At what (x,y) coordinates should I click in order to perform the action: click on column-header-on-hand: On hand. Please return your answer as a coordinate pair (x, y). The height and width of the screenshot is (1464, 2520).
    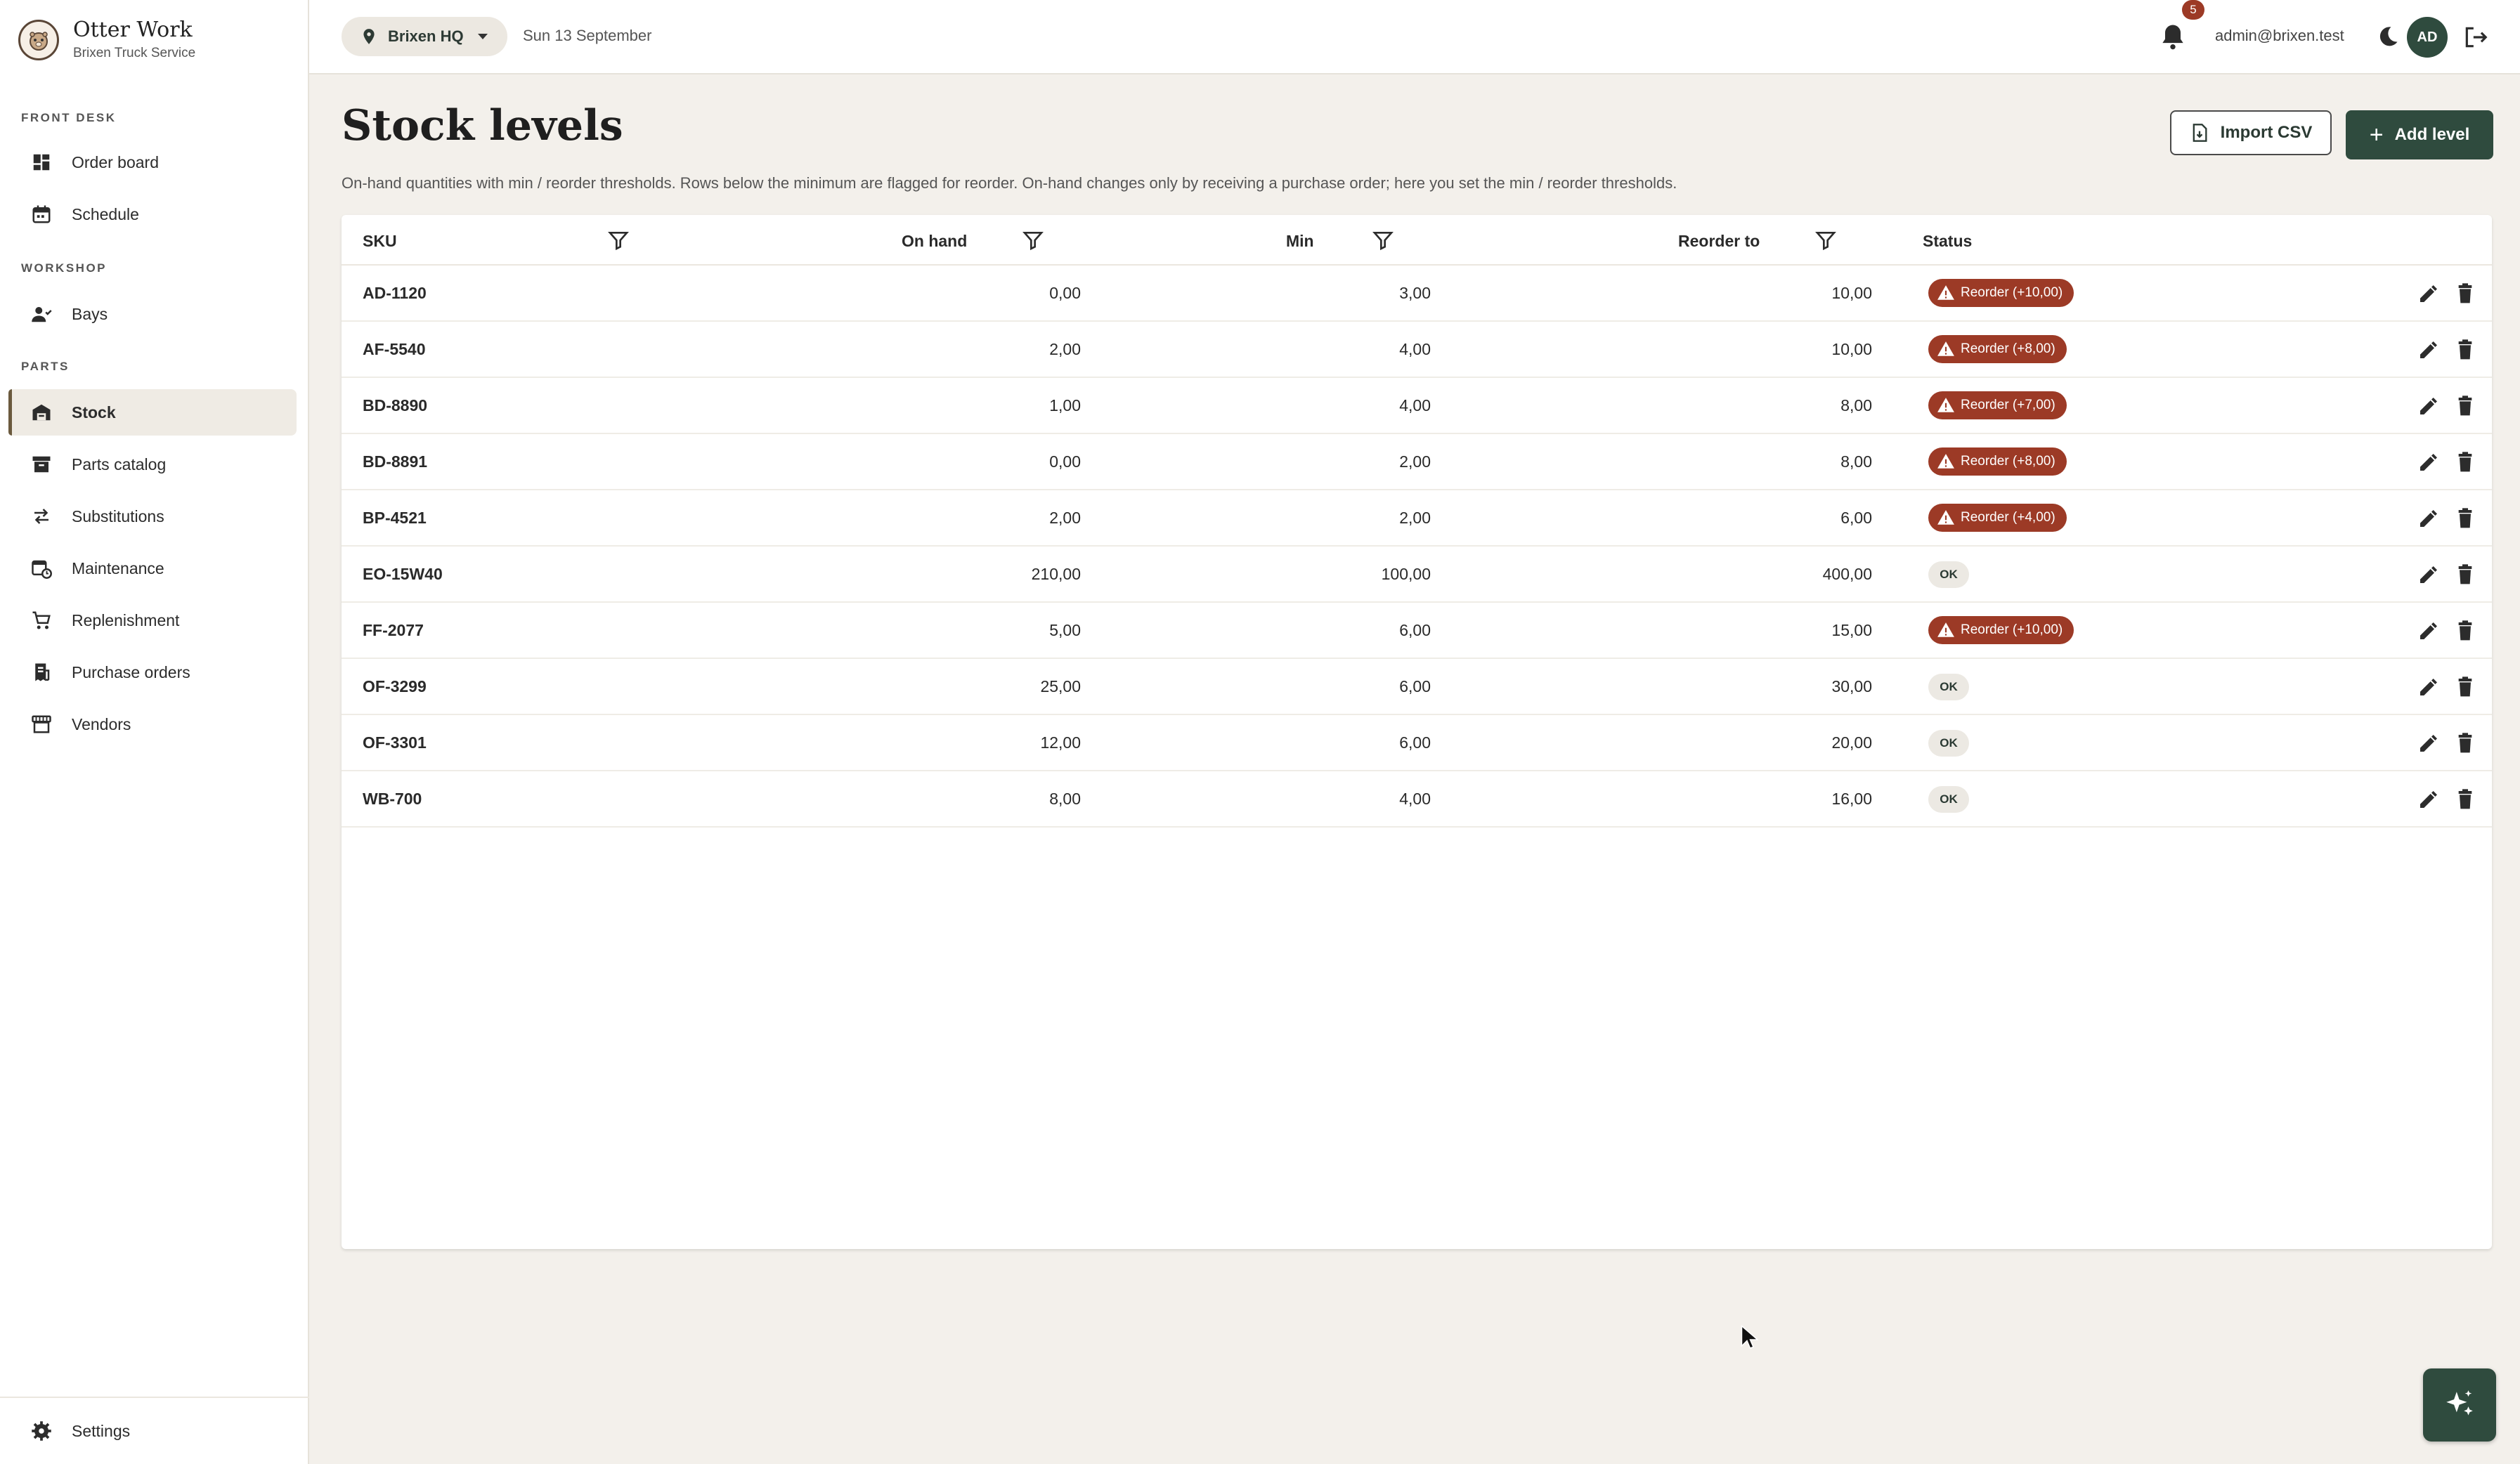
    Looking at the image, I should click on (935, 241).